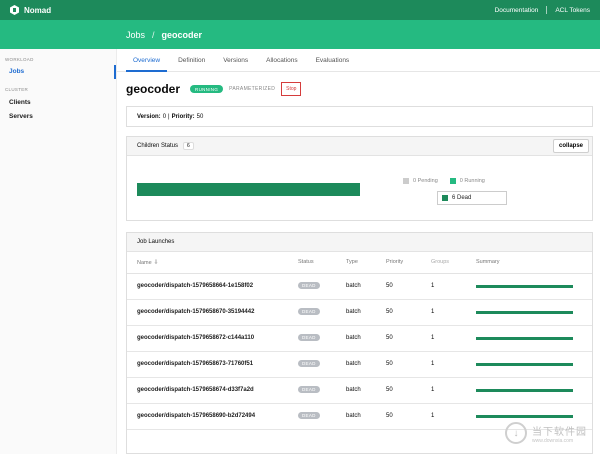  I want to click on brand-link: Nomad, so click(30, 10).